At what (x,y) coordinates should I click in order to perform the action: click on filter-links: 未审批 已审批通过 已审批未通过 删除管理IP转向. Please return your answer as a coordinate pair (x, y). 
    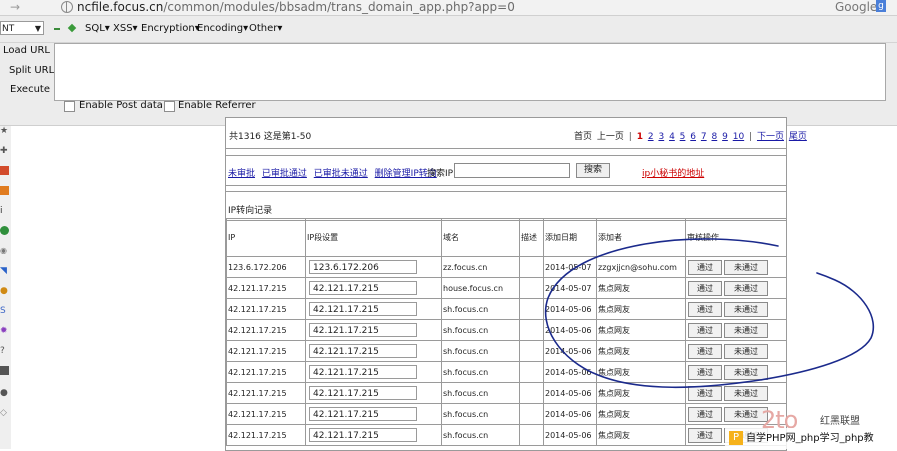
    Looking at the image, I should click on (334, 172).